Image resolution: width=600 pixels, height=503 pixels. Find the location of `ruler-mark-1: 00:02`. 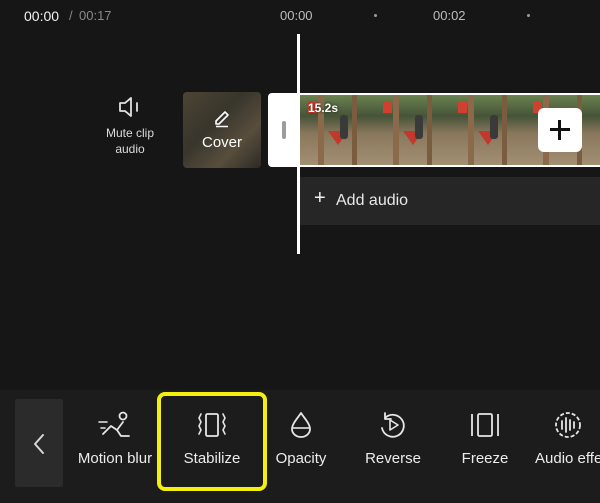

ruler-mark-1: 00:02 is located at coordinates (449, 15).